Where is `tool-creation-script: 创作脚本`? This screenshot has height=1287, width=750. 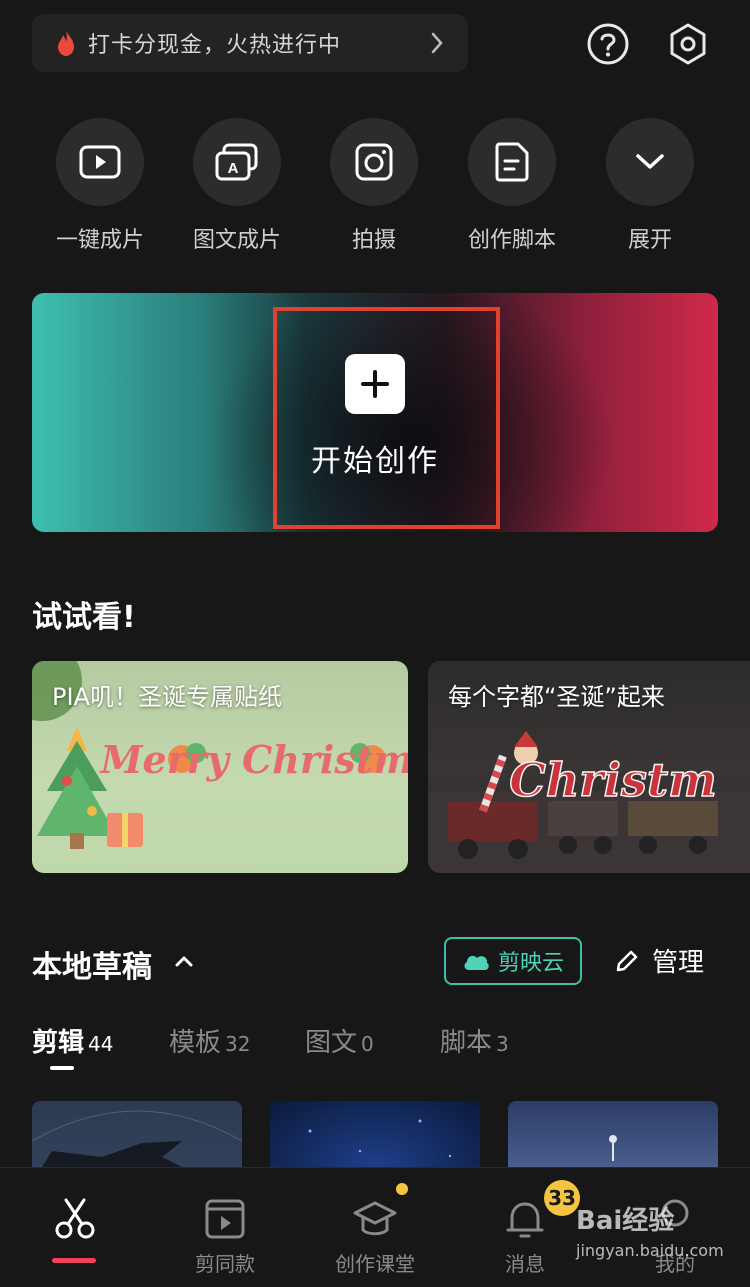
tool-creation-script: 创作脚本 is located at coordinates (512, 186).